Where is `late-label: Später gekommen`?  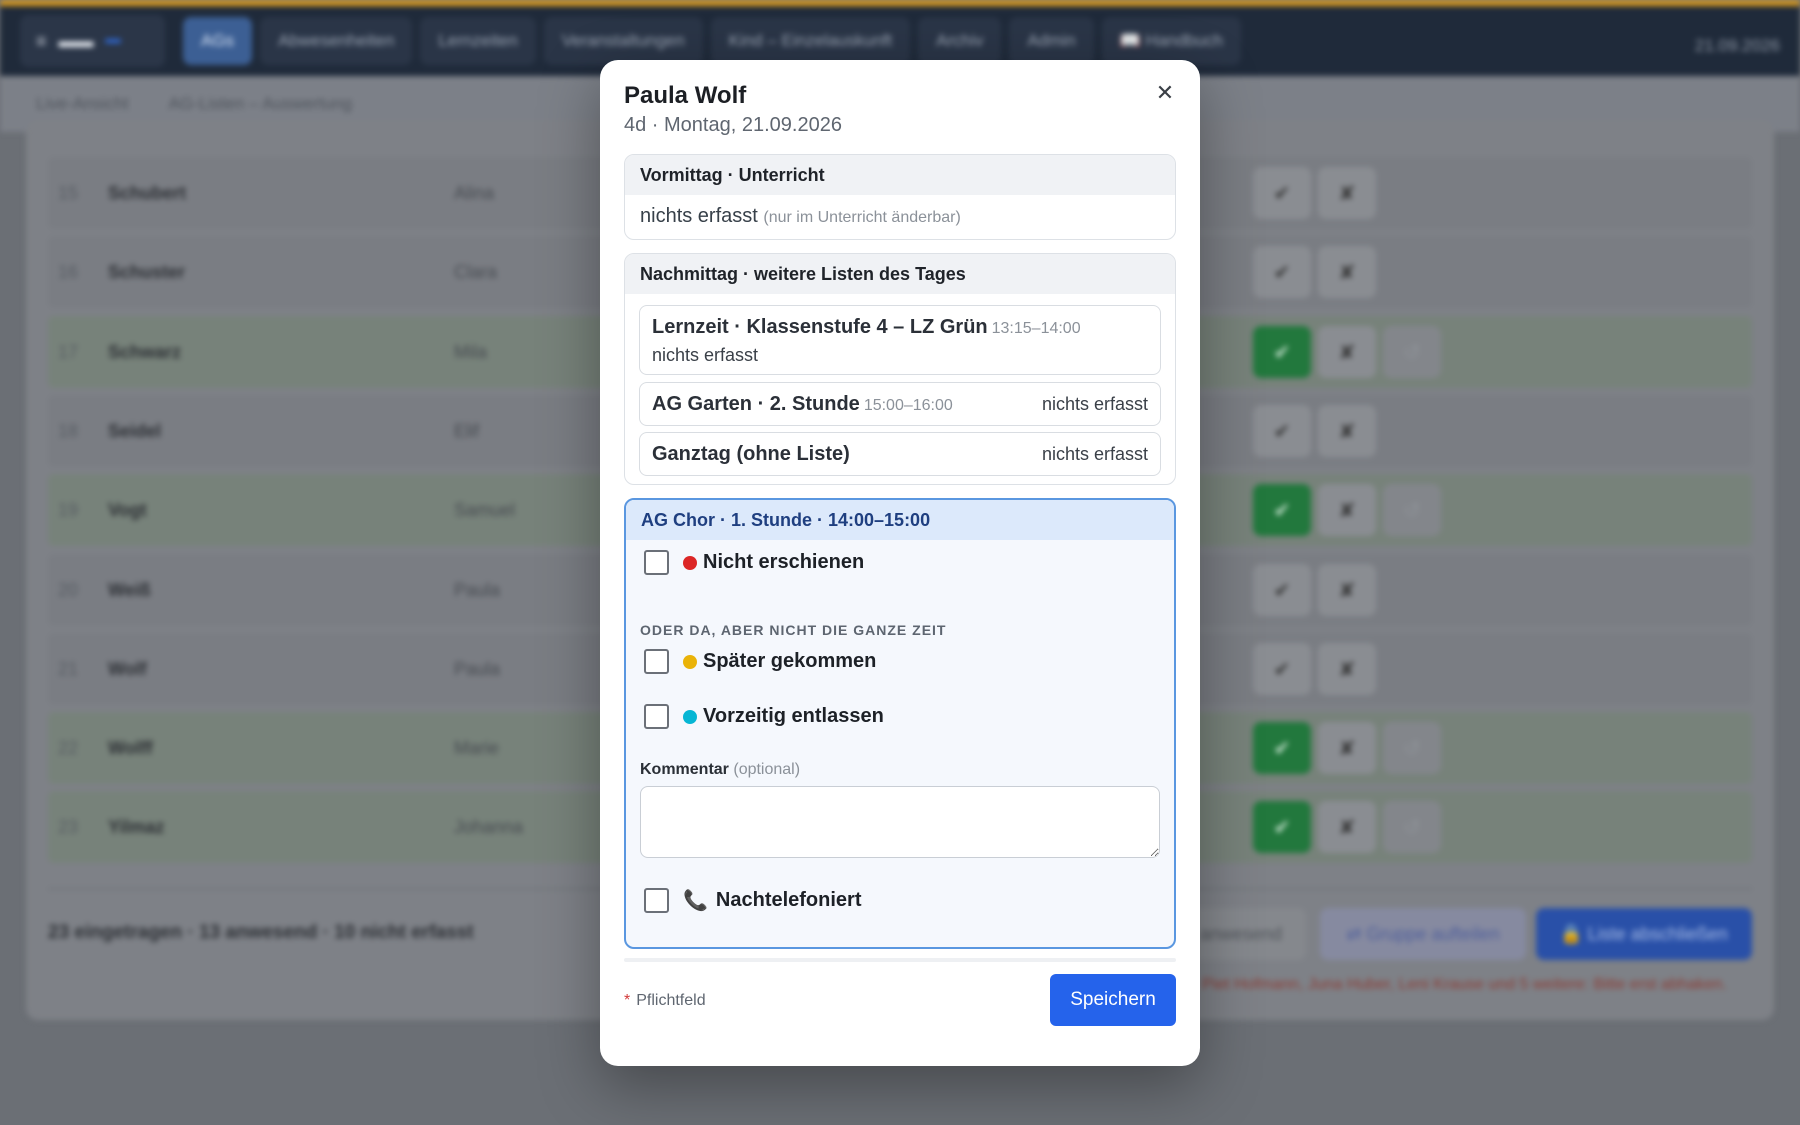
late-label: Später gekommen is located at coordinates (790, 661).